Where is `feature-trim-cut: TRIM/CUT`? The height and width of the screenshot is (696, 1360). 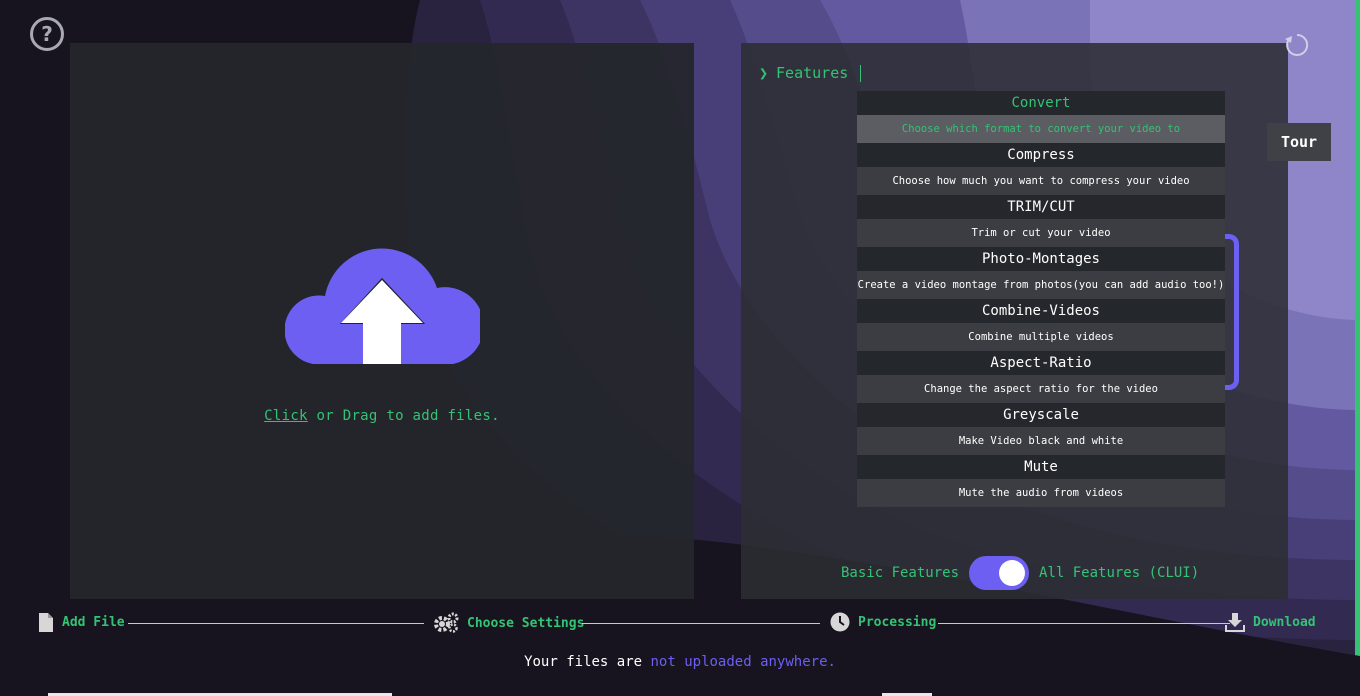
feature-trim-cut: TRIM/CUT is located at coordinates (1041, 207).